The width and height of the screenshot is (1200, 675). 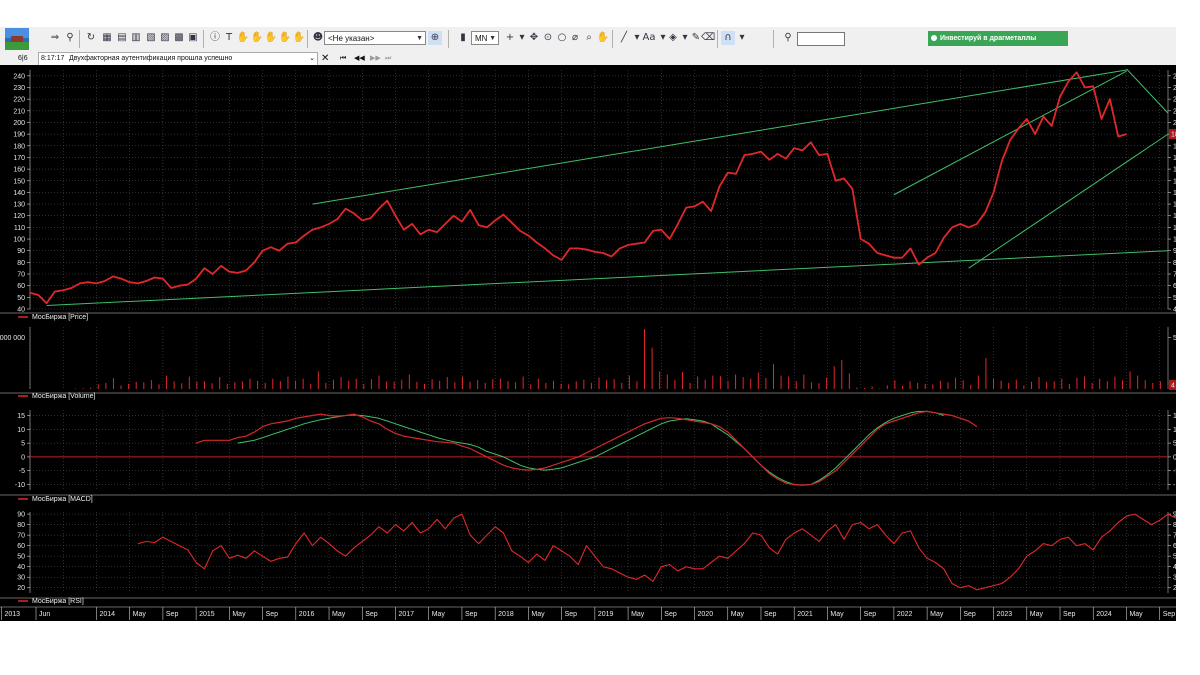 What do you see at coordinates (13, 614) in the screenshot?
I see `time-axis-label: 2013` at bounding box center [13, 614].